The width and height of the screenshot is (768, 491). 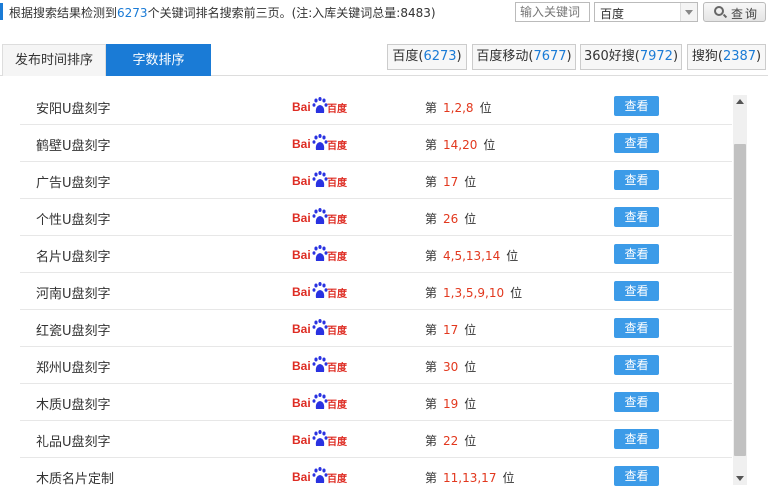 I want to click on search-icon, so click(x=719, y=11).